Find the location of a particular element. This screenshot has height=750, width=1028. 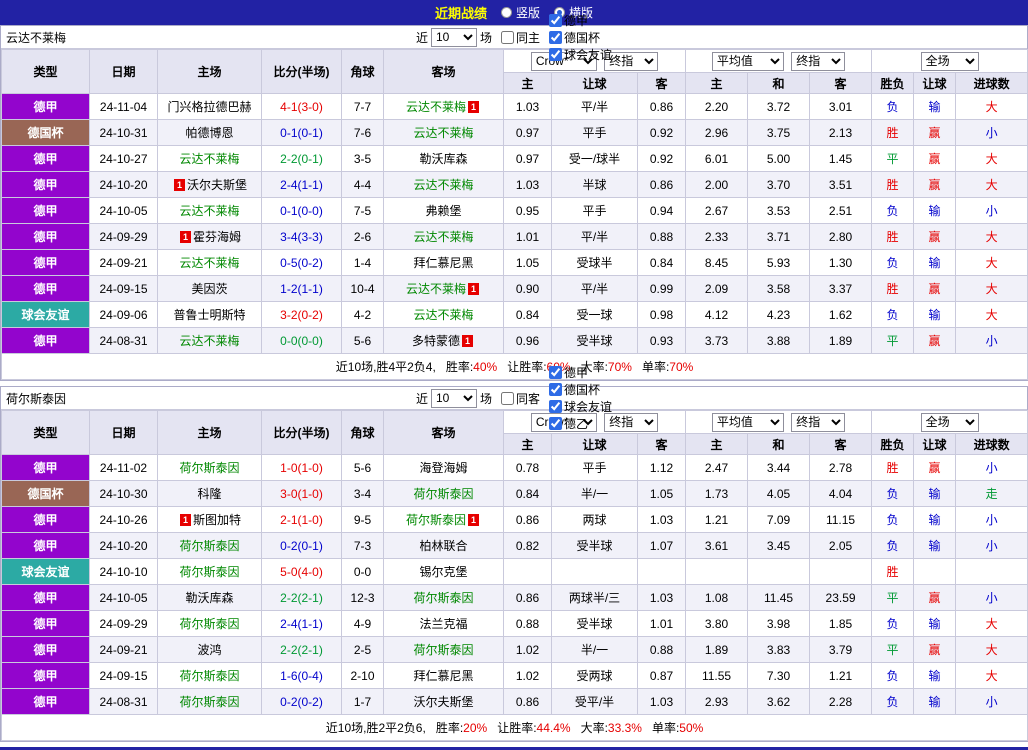

avg-home-cell: 2.33 is located at coordinates (717, 236).